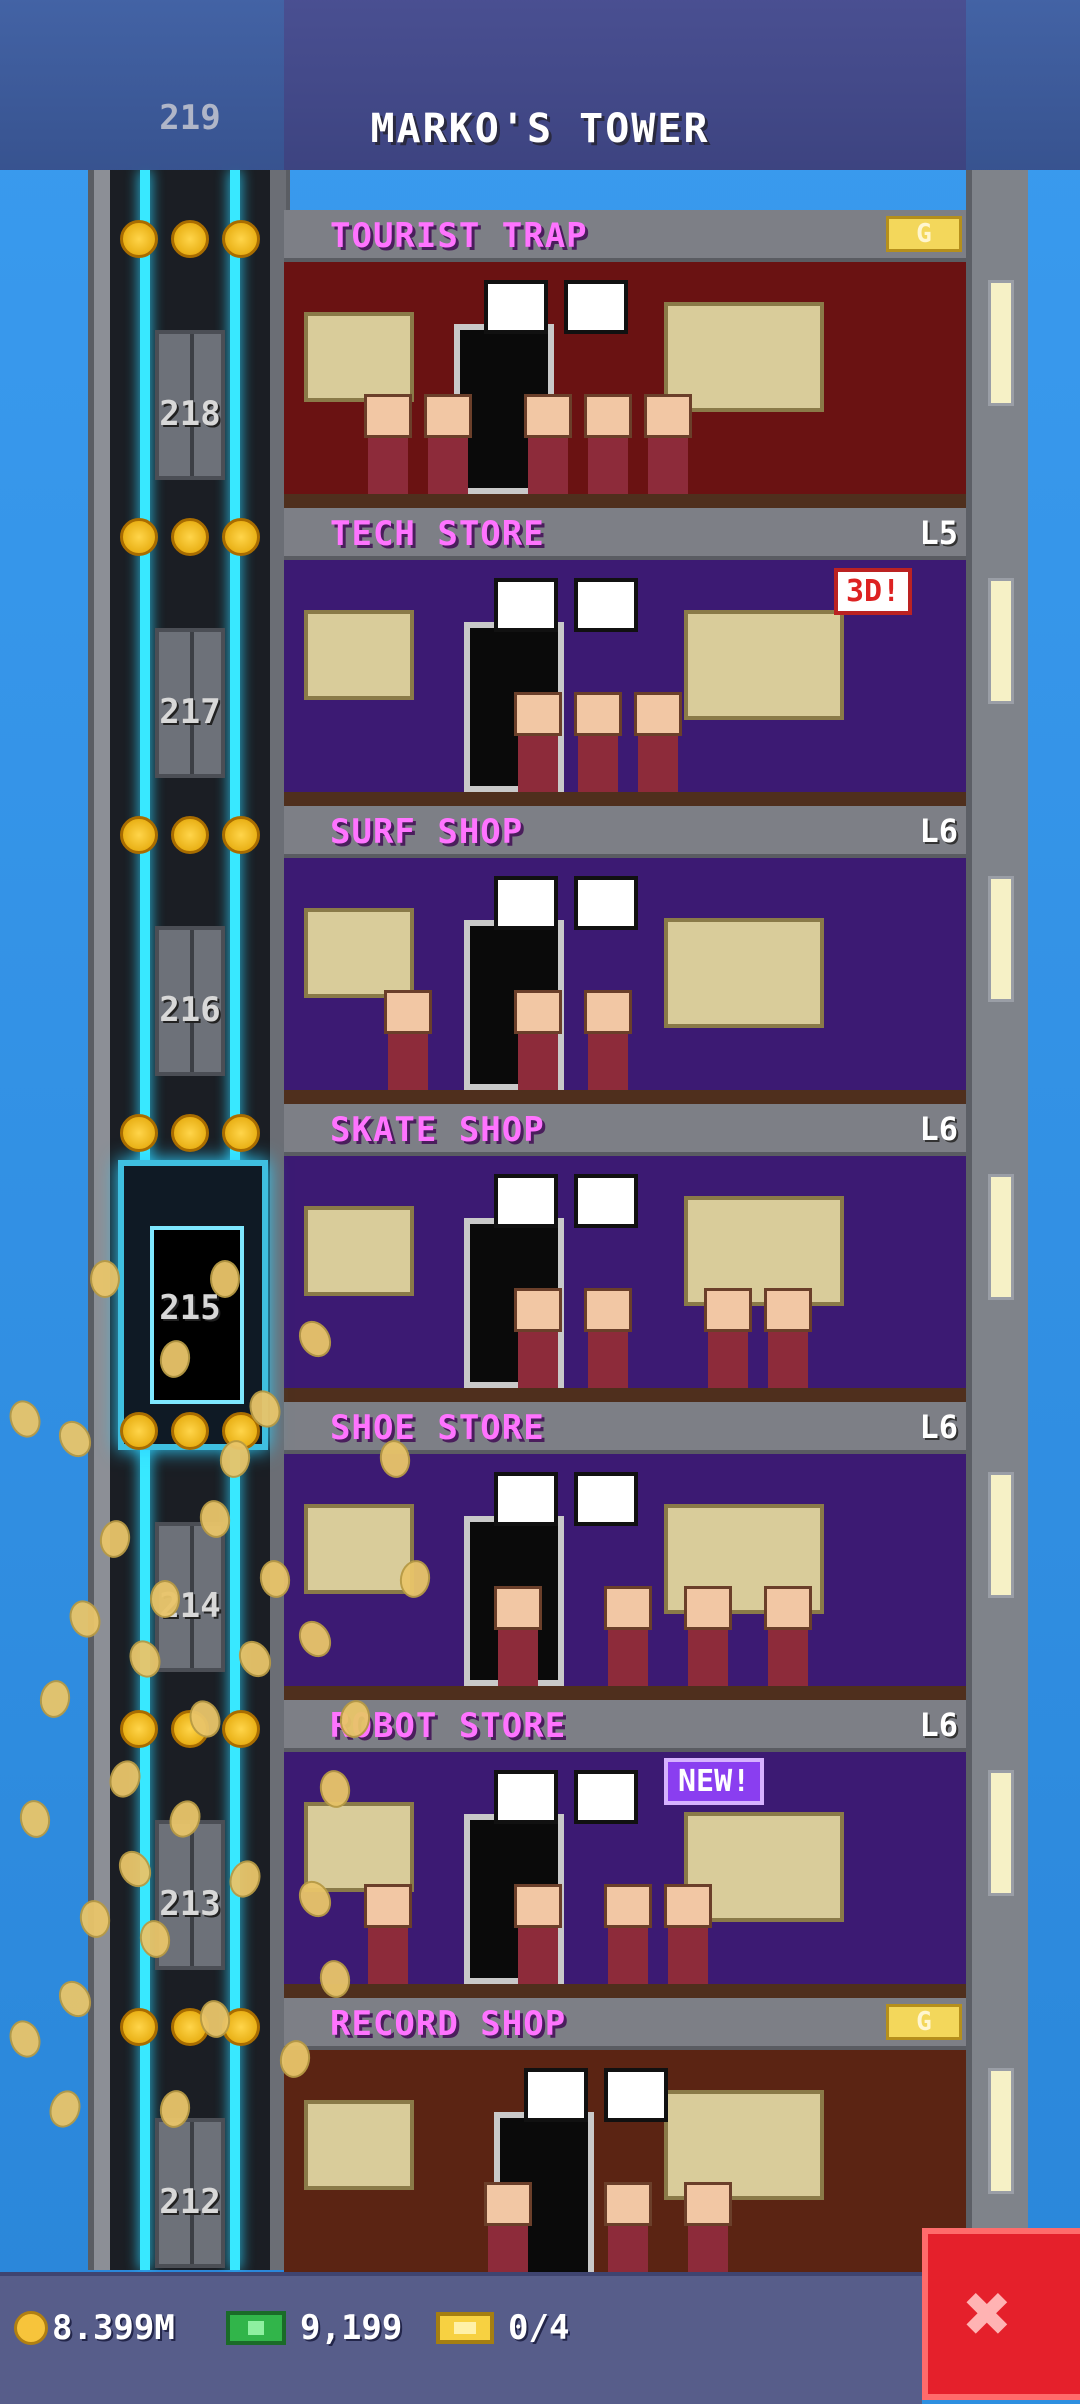  Describe the element at coordinates (625, 657) in the screenshot. I see `floor-tech-store: TECH STORE L5 3D!` at that location.